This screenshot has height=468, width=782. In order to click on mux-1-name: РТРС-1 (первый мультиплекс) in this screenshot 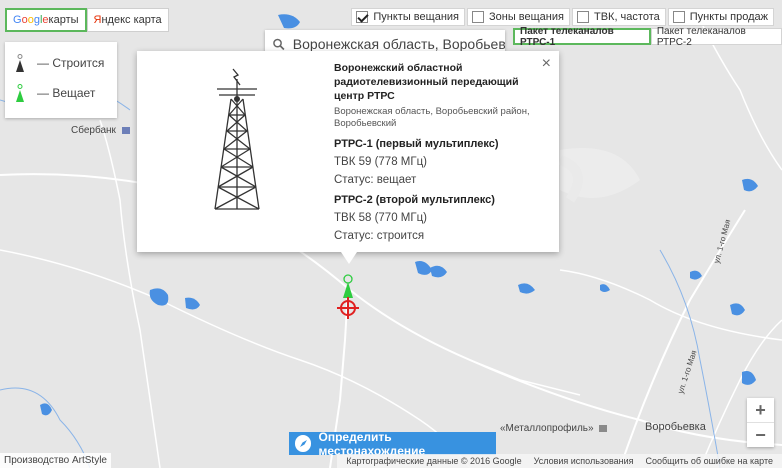, I will do `click(416, 144)`.